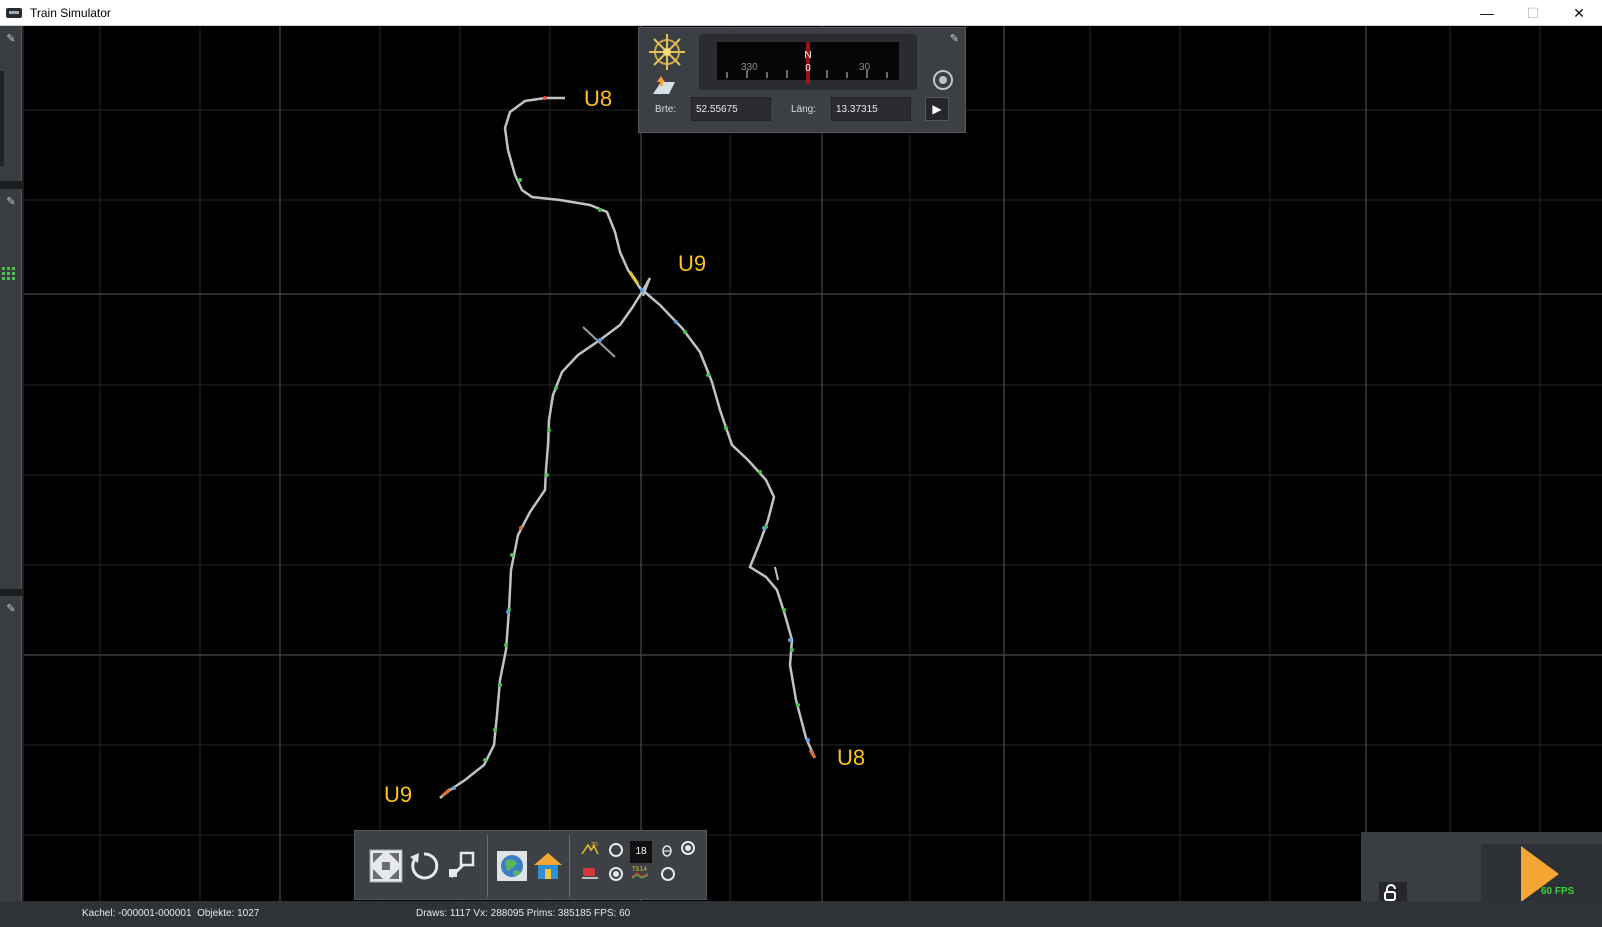 This screenshot has width=1602, height=927. What do you see at coordinates (1558, 891) in the screenshot?
I see `fps-label: 60 FPS` at bounding box center [1558, 891].